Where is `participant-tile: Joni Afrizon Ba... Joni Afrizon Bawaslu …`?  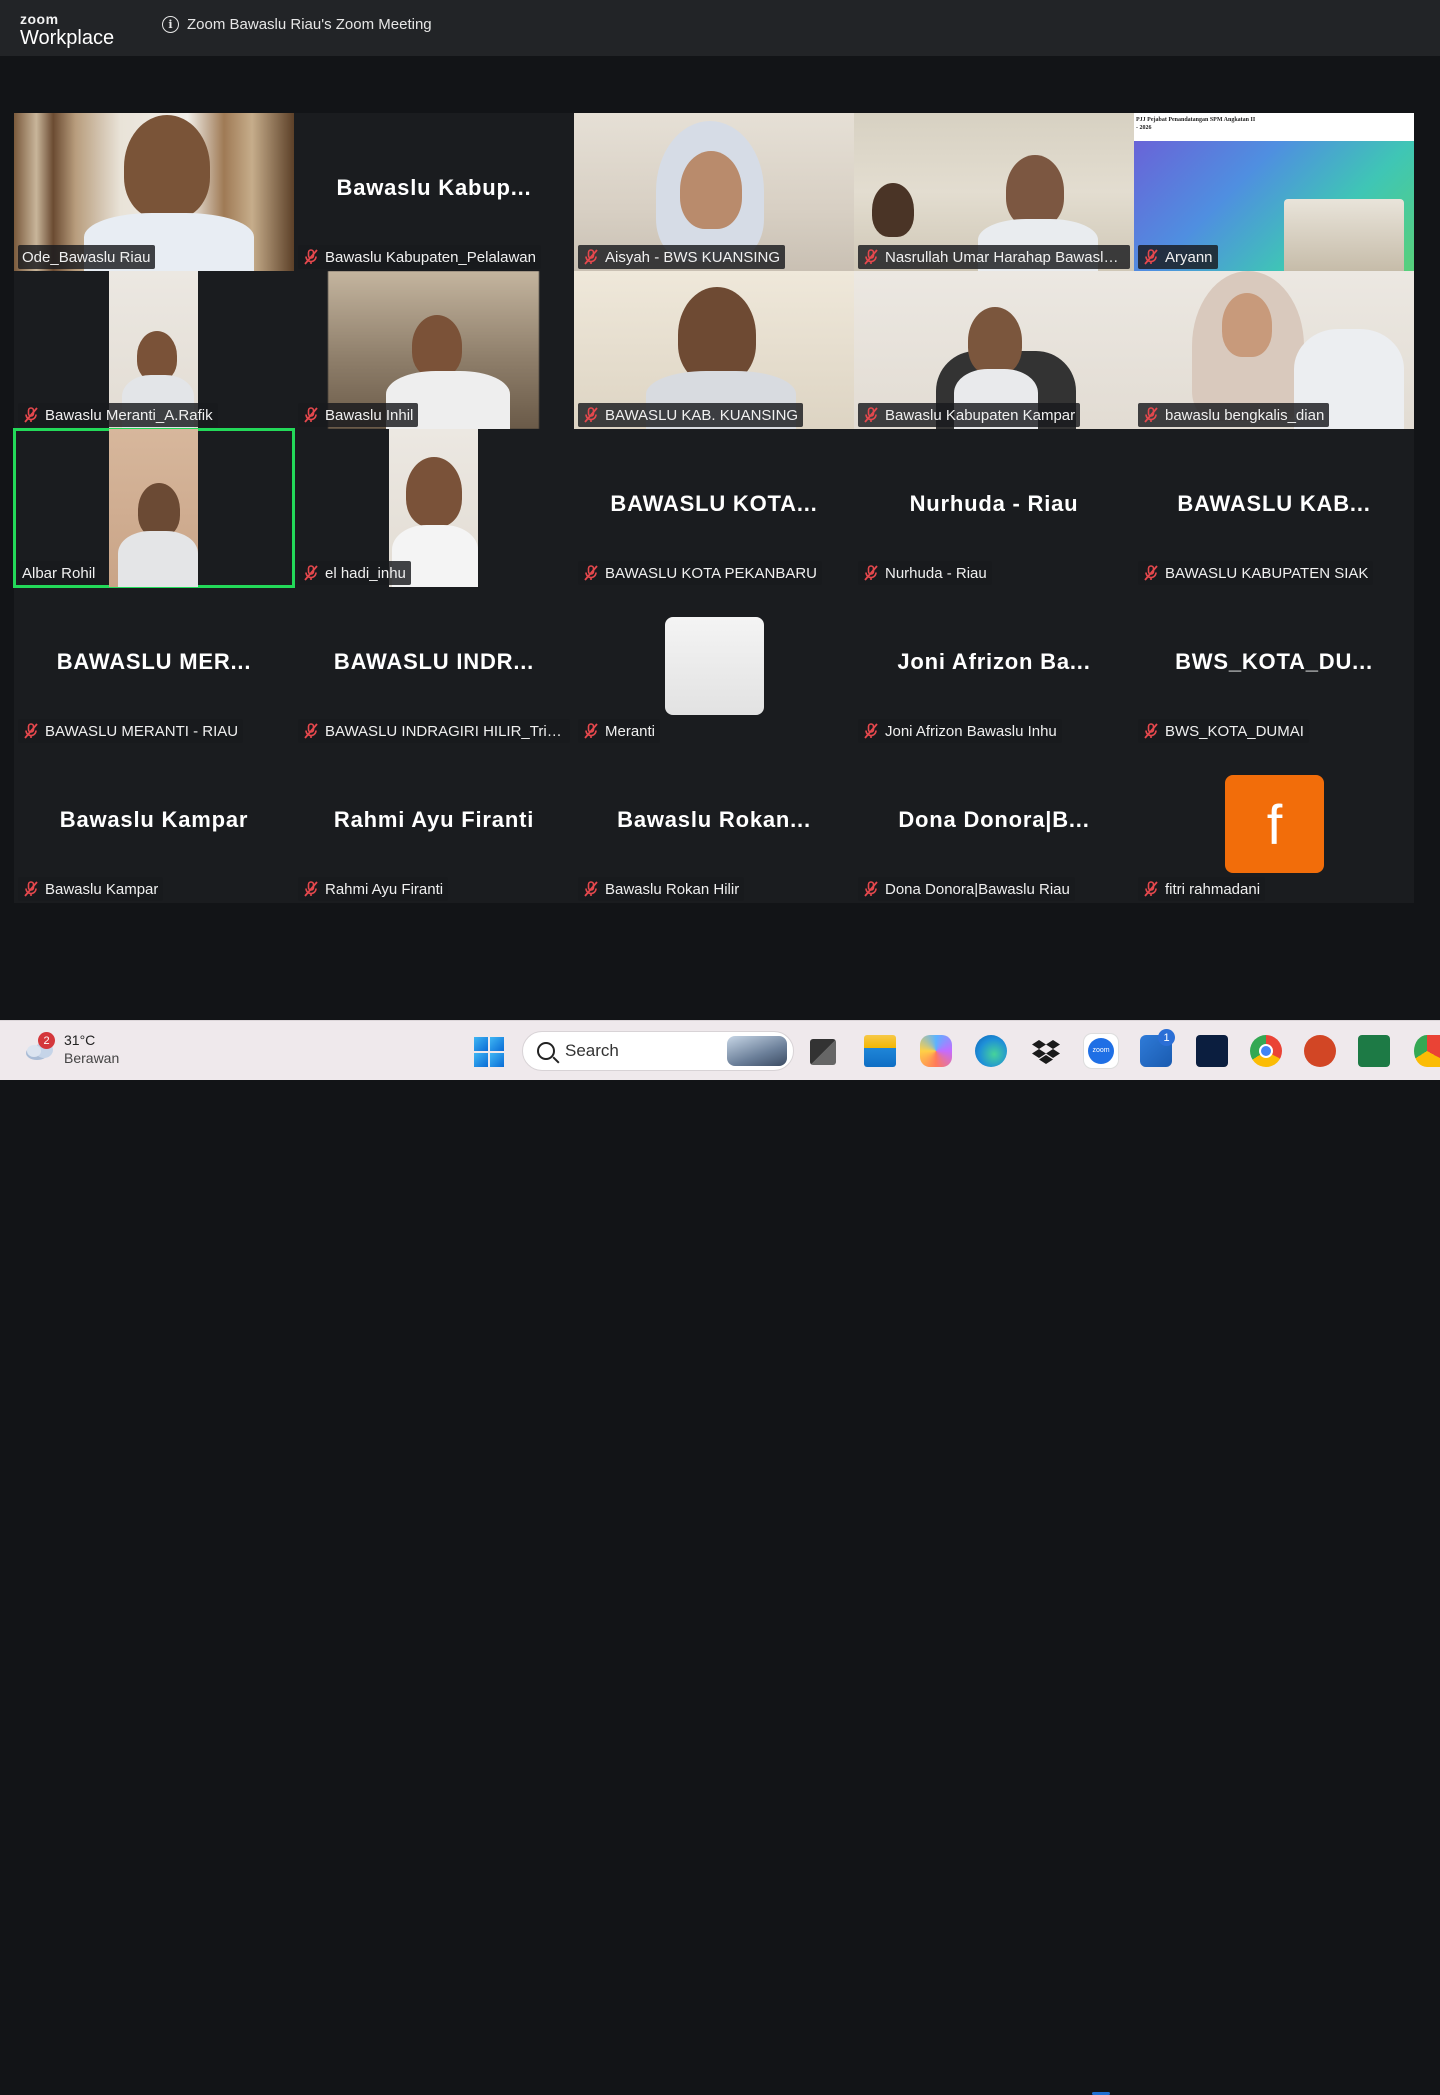
participant-tile: Joni Afrizon Ba... Joni Afrizon Bawaslu … is located at coordinates (994, 666).